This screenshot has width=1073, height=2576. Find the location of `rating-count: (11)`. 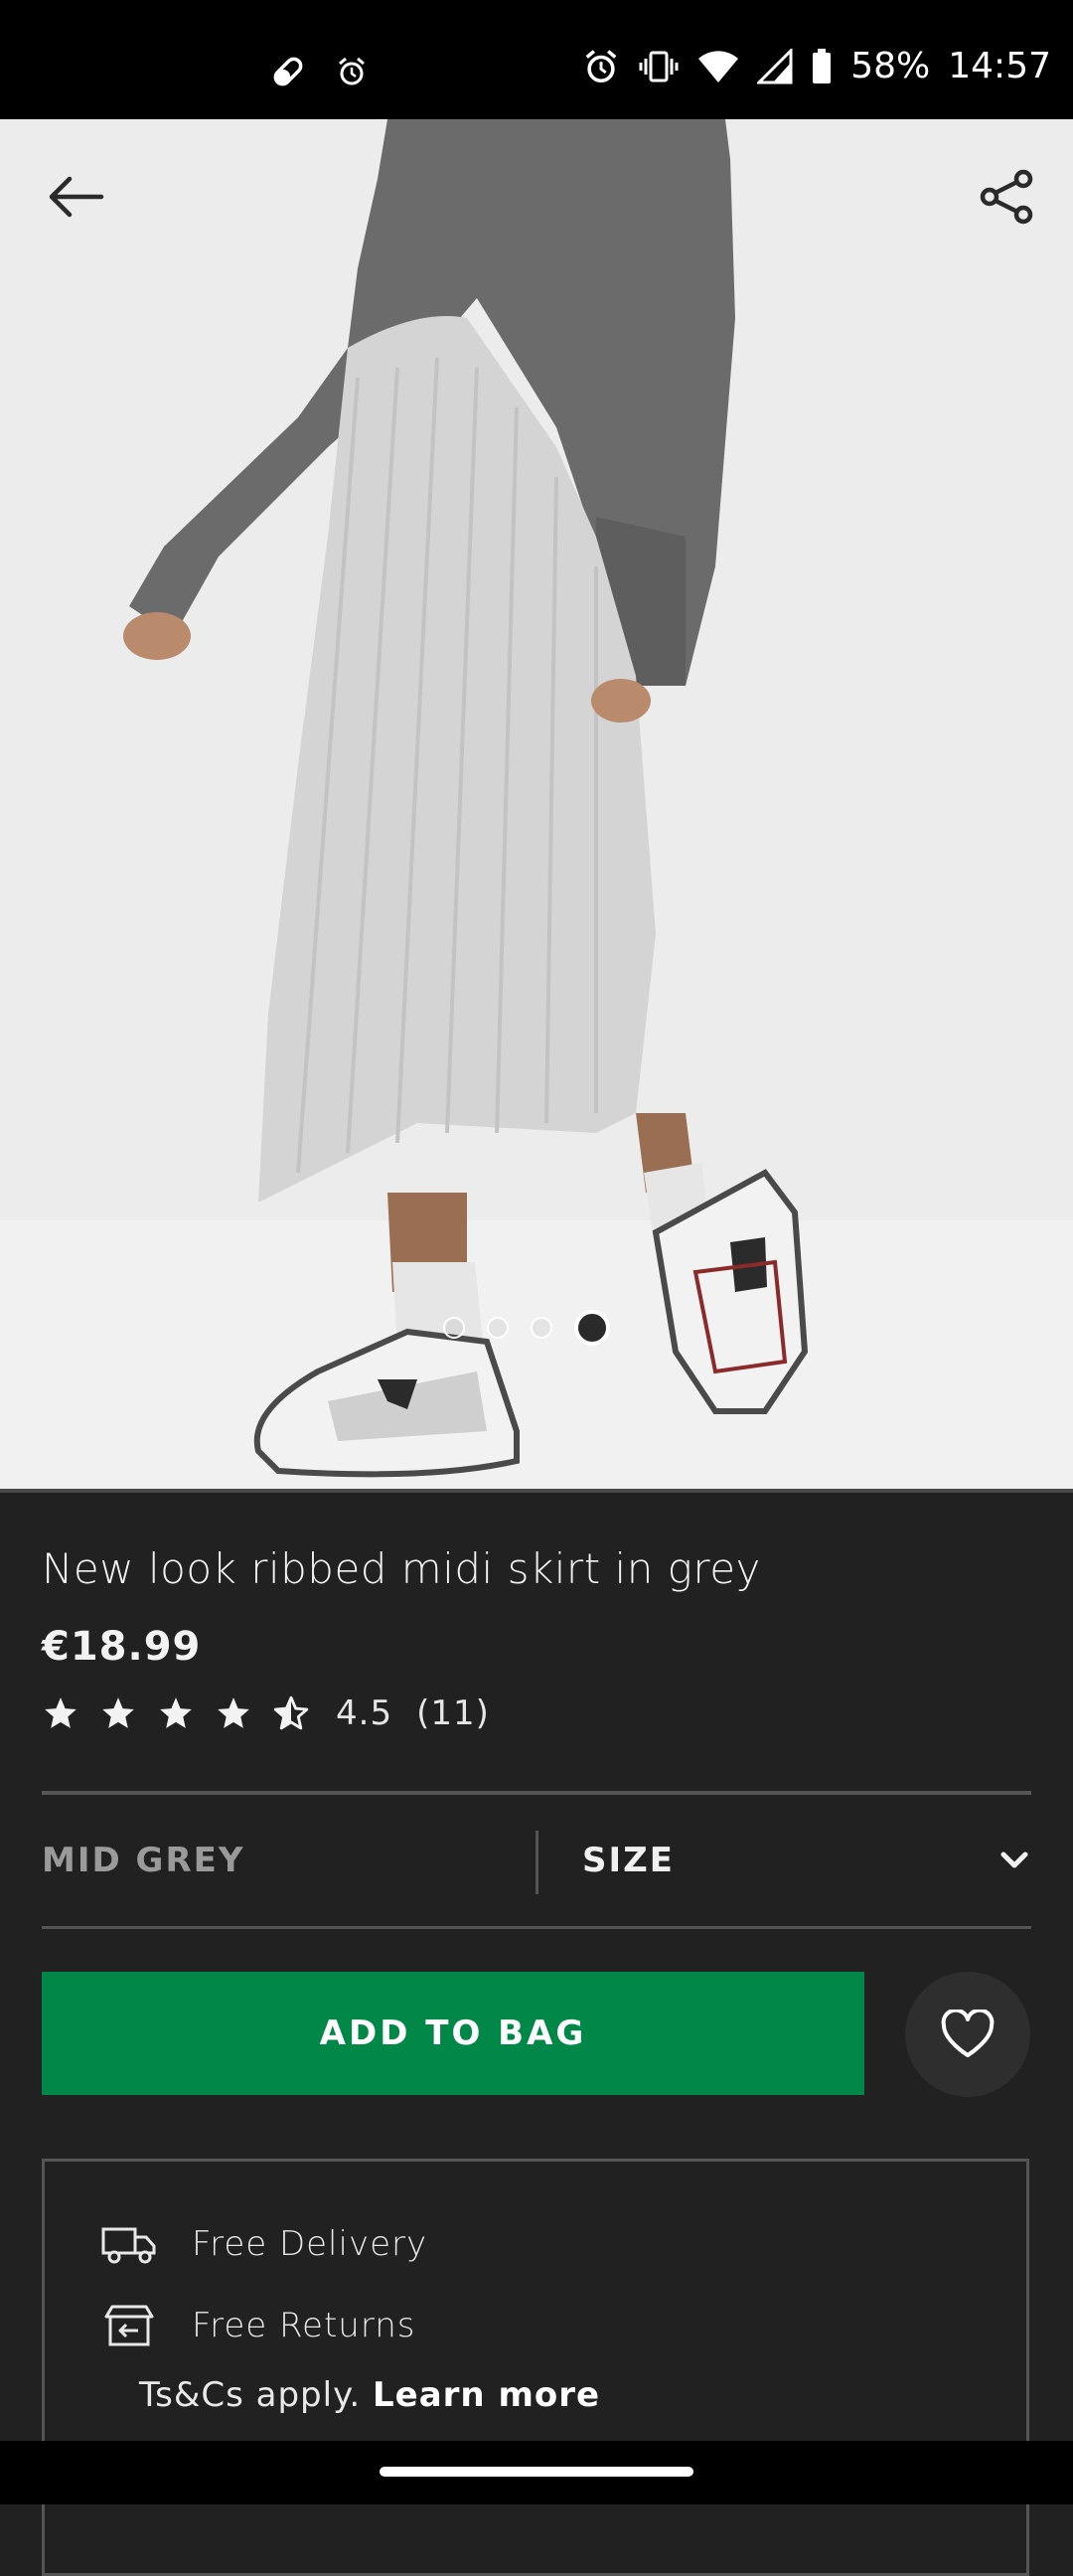

rating-count: (11) is located at coordinates (453, 1713).